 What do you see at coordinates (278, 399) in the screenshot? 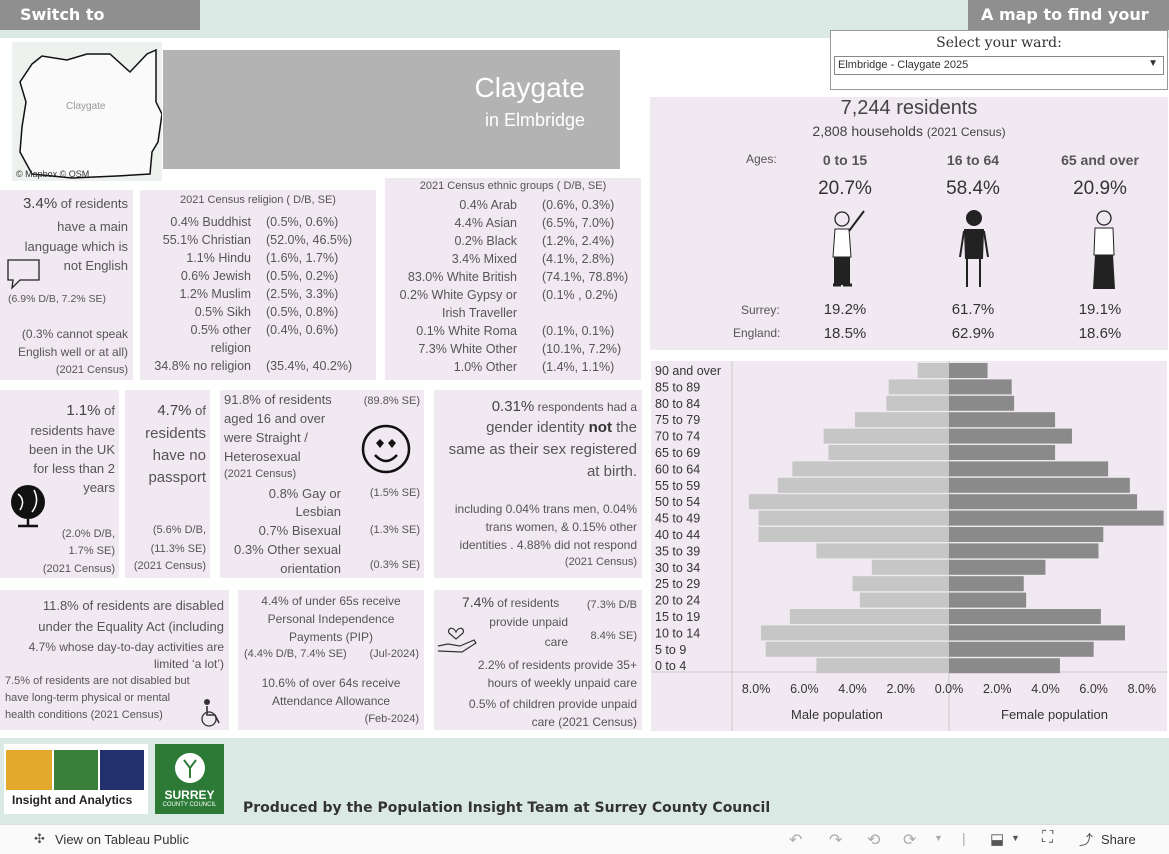
I see `orient-l1: 91.8% of residents` at bounding box center [278, 399].